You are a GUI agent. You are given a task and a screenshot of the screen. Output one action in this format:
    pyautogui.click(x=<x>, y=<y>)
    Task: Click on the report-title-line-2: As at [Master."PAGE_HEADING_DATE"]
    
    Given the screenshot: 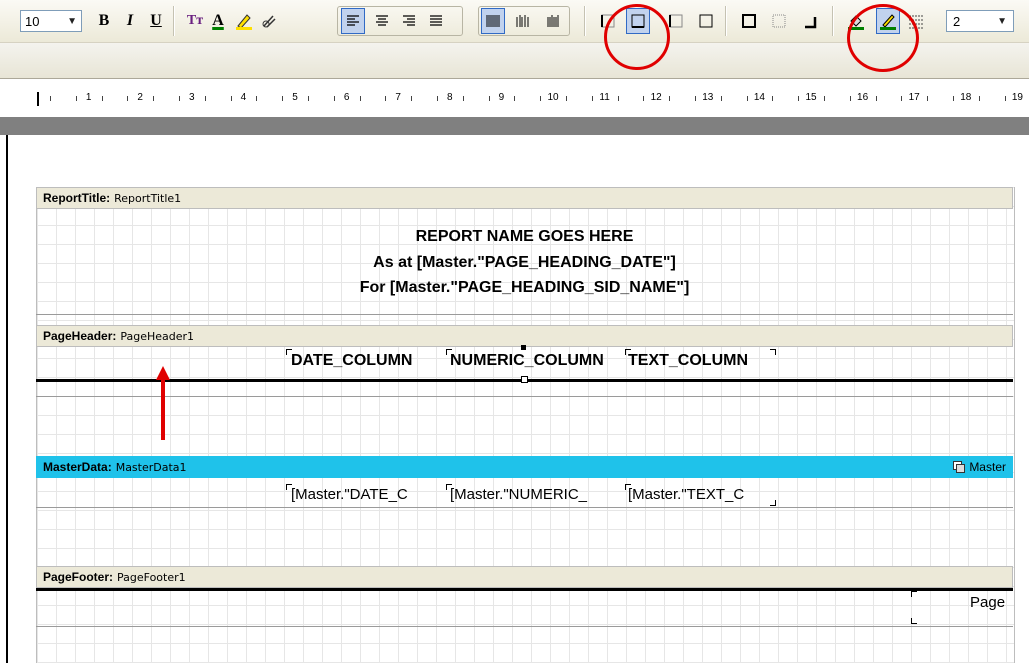 What is the action you would take?
    pyautogui.click(x=524, y=263)
    